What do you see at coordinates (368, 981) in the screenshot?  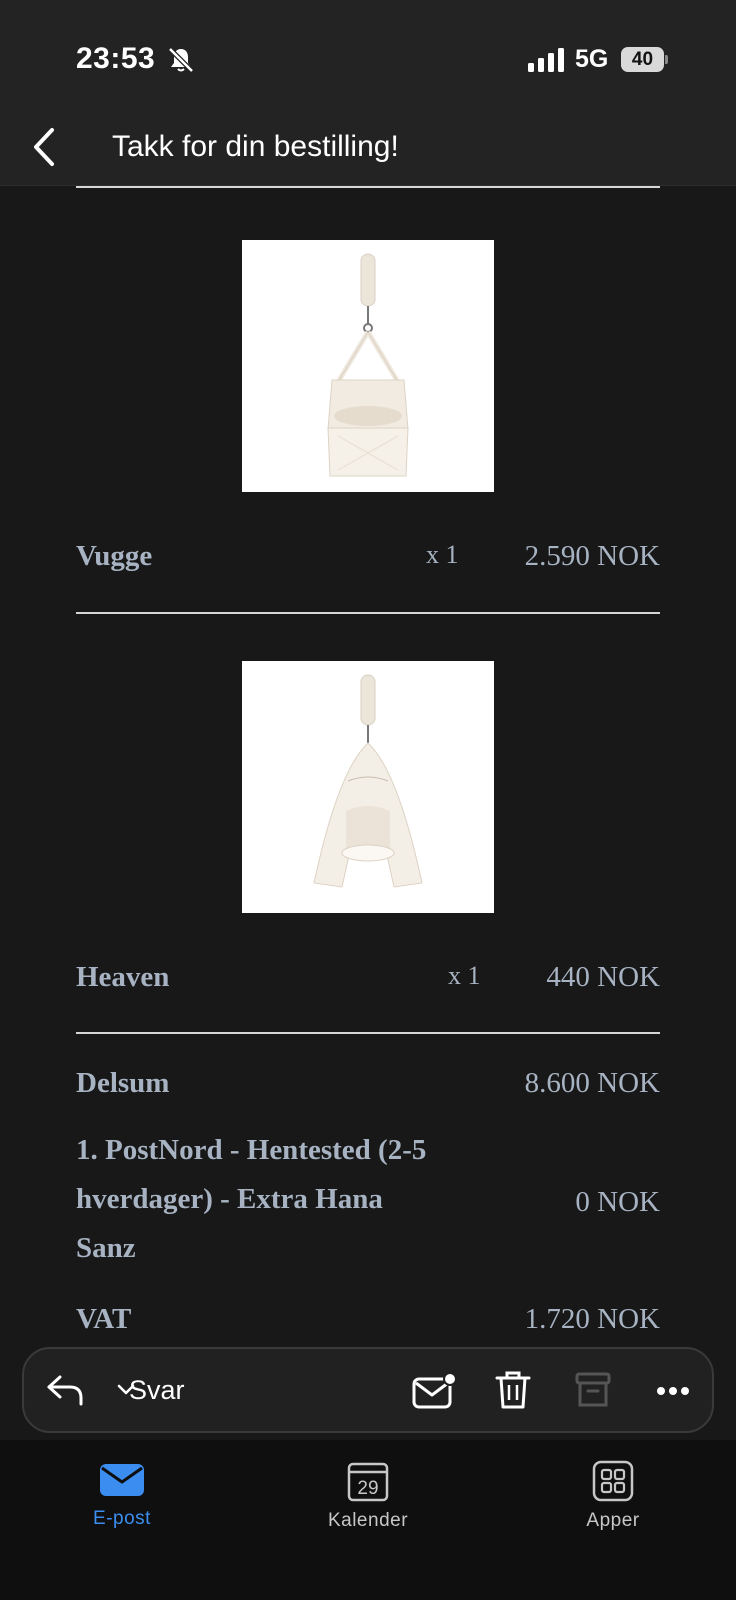 I see `product-row-heaven: Heaven x 1 440 NOK` at bounding box center [368, 981].